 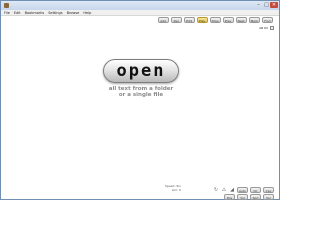 I want to click on toolbar-button-stop: Stop, so click(x=215, y=20).